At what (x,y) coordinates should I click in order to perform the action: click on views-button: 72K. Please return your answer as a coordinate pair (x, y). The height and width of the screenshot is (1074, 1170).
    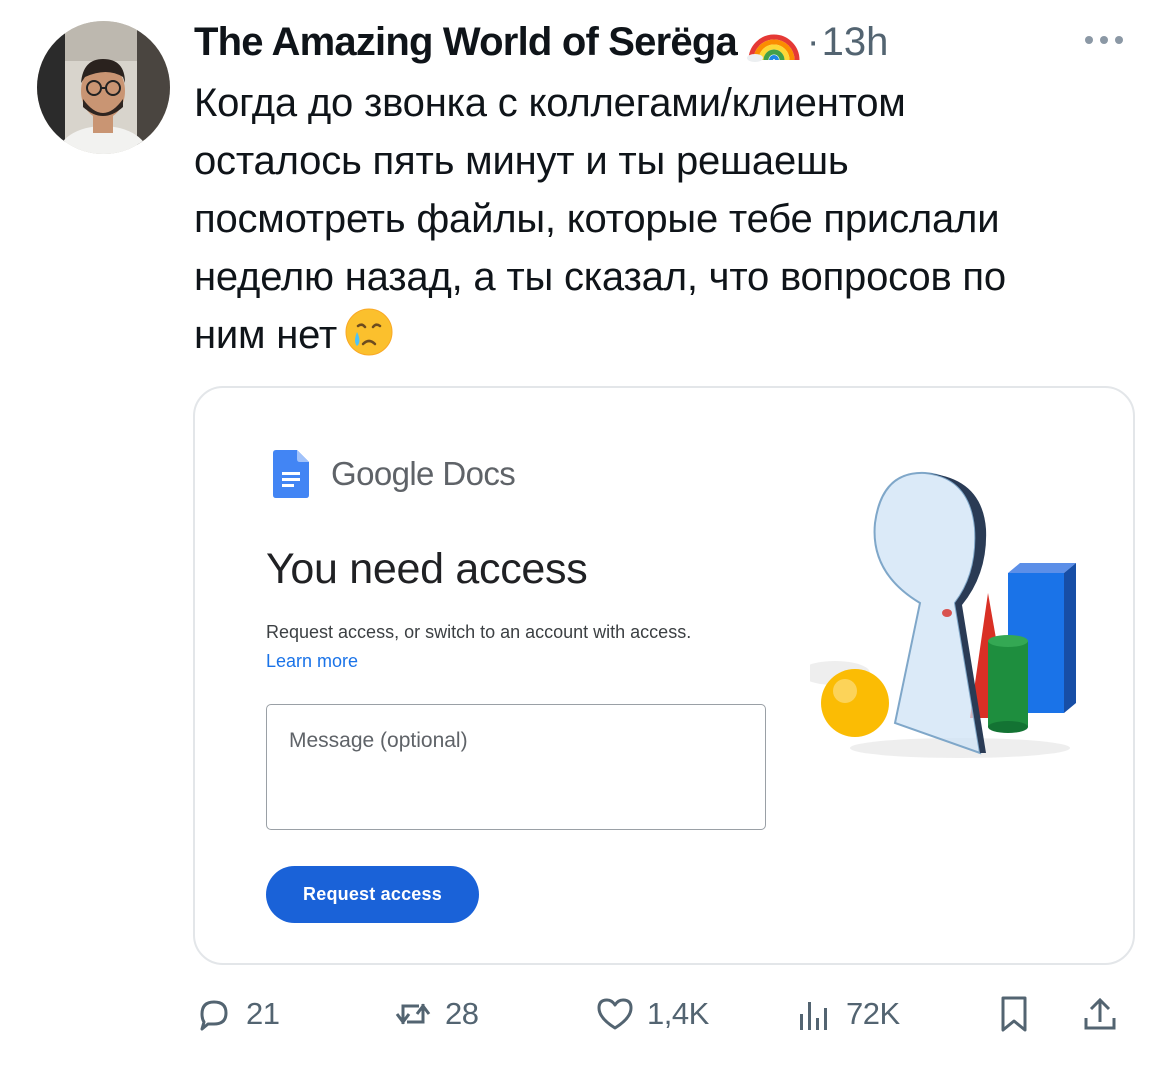
    Looking at the image, I should click on (847, 1014).